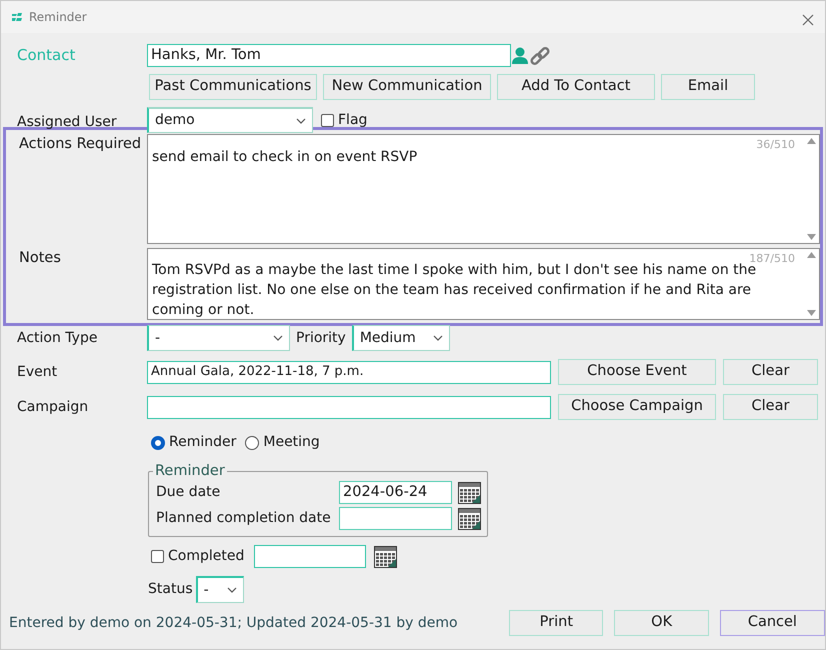 This screenshot has height=650, width=826. I want to click on button: Cancel, so click(772, 623).